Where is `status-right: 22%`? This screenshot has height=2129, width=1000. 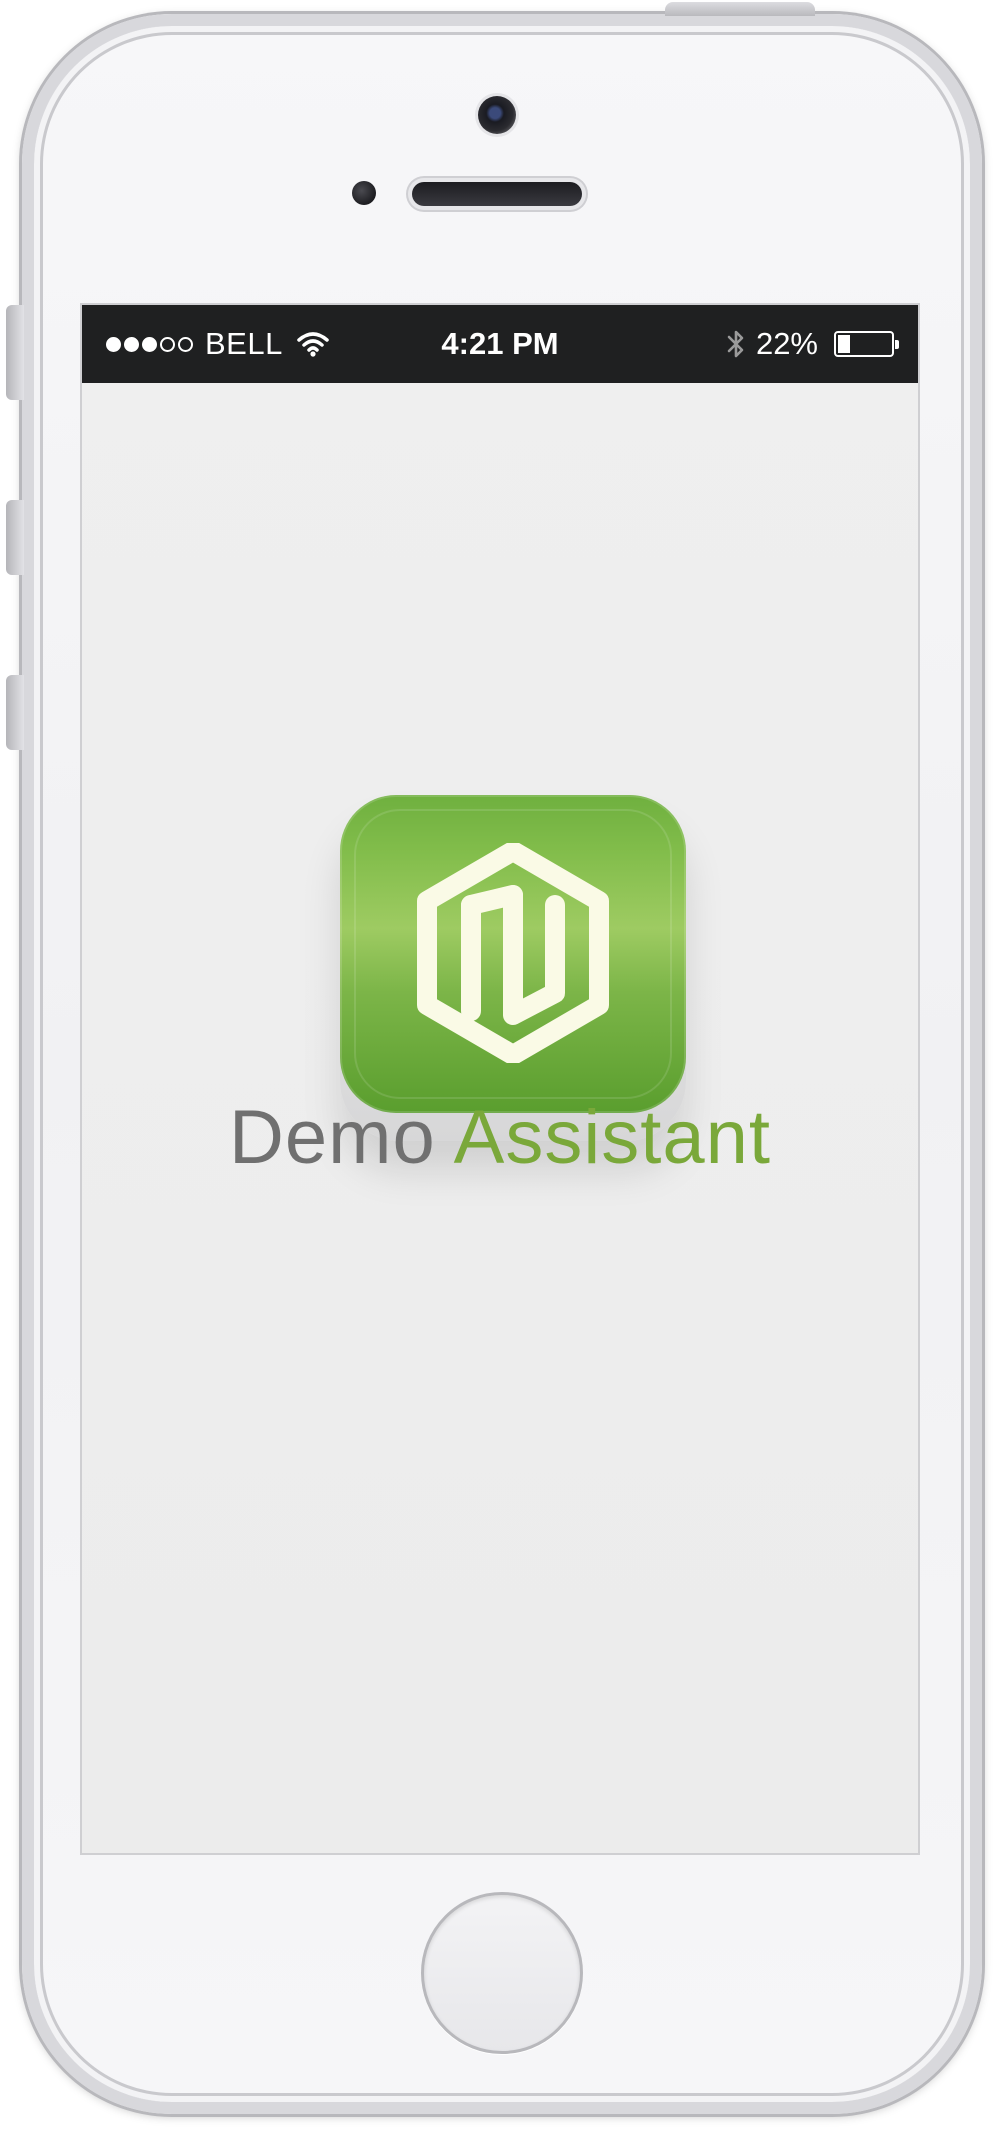
status-right: 22% is located at coordinates (812, 344).